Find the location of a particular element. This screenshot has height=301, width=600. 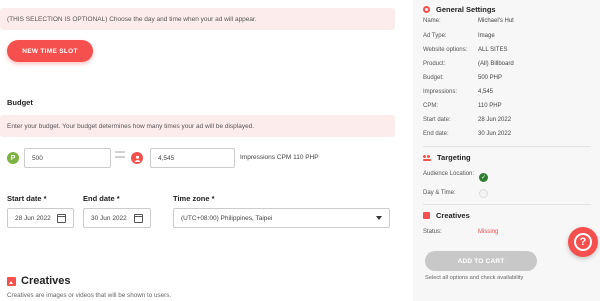

start-date-label: Start date * is located at coordinates (27, 198).